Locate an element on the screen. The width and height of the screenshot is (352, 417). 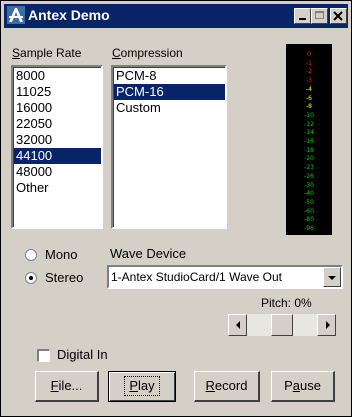
compression-list-body: PCM-8 PCM-16 Custom is located at coordinates (169, 147).